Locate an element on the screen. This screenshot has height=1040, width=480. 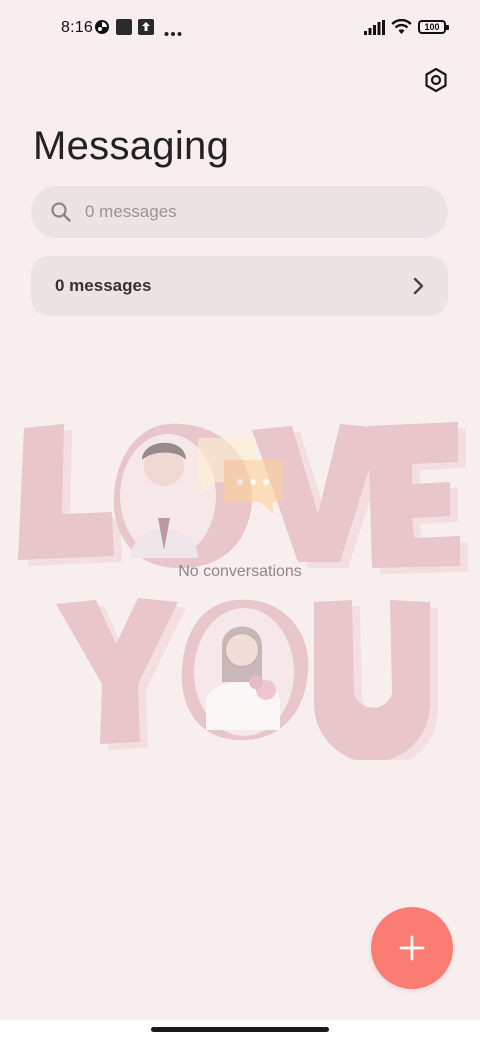
notification-app-icon is located at coordinates (102, 29).